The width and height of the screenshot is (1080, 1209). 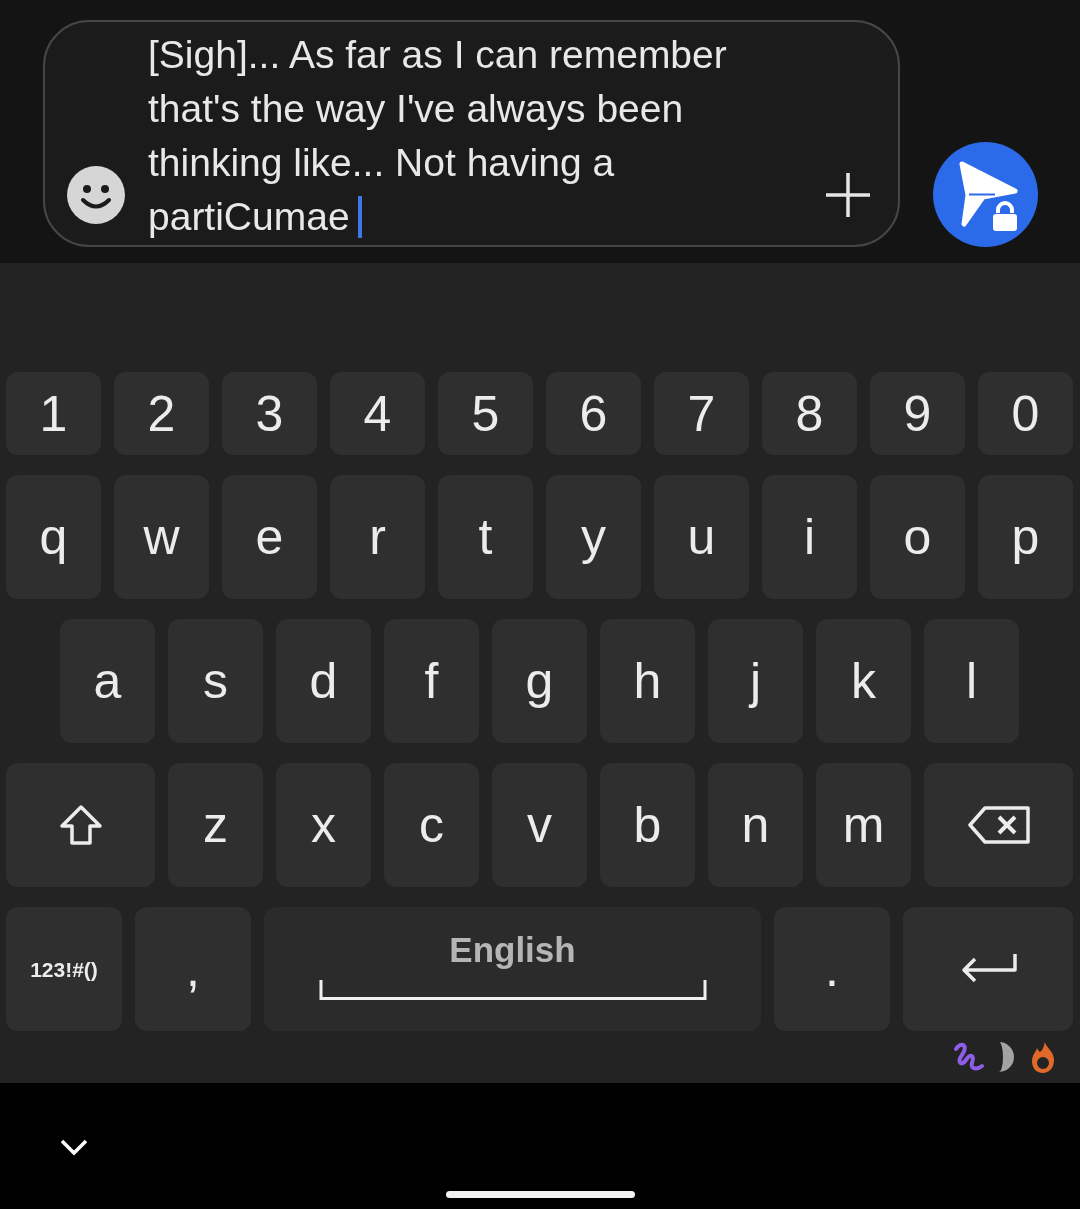 What do you see at coordinates (431, 681) in the screenshot?
I see `keyboard-key: f` at bounding box center [431, 681].